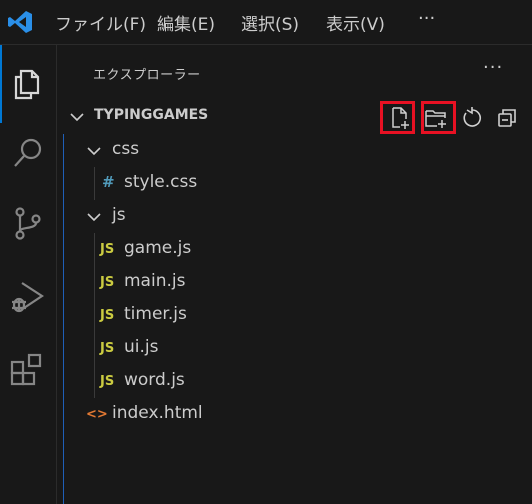  What do you see at coordinates (270, 22) in the screenshot?
I see `menu-selection: 選択(S)` at bounding box center [270, 22].